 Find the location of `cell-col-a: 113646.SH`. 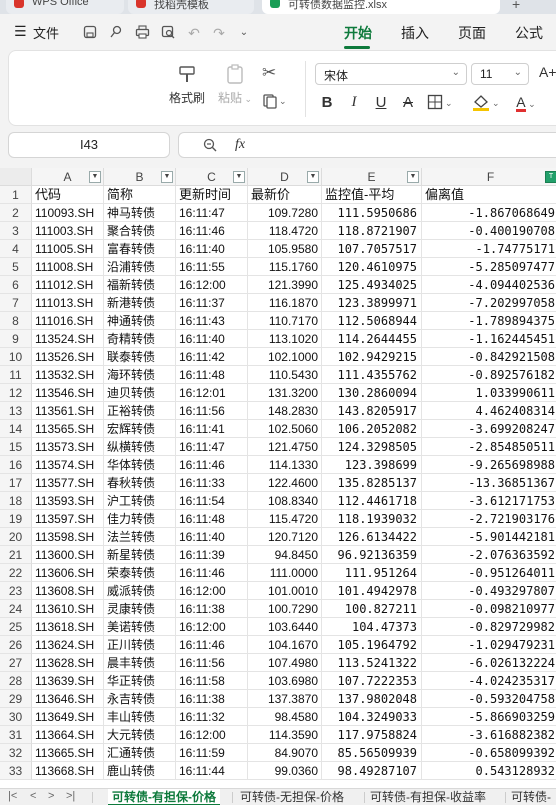

cell-col-a: 113646.SH is located at coordinates (68, 699).